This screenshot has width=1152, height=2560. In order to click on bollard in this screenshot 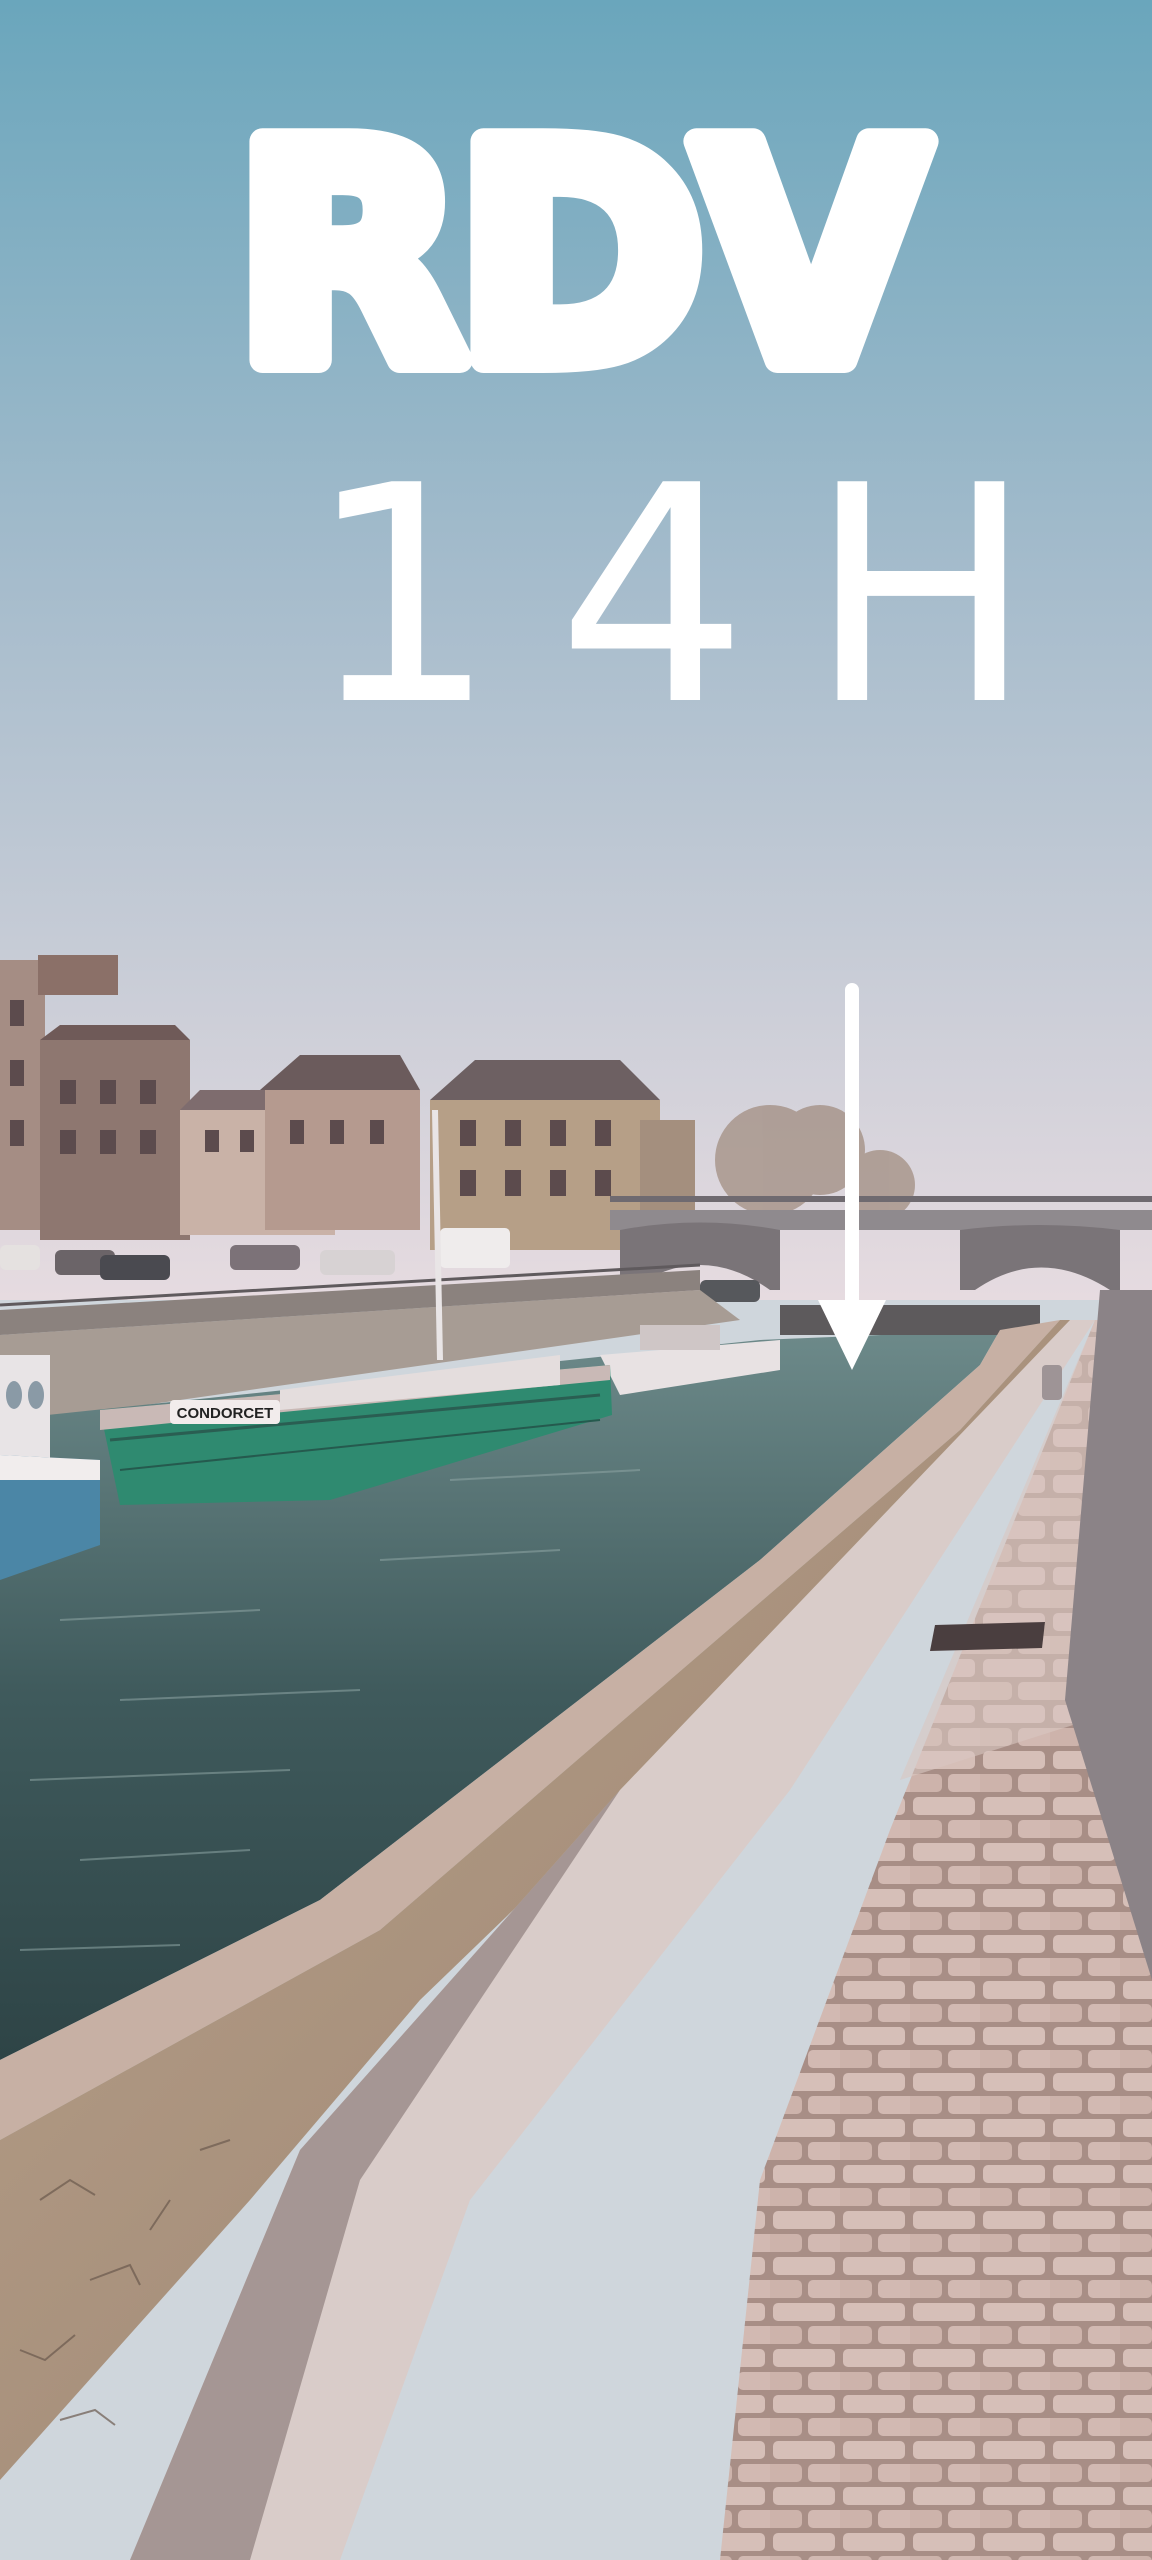, I will do `click(1052, 1382)`.